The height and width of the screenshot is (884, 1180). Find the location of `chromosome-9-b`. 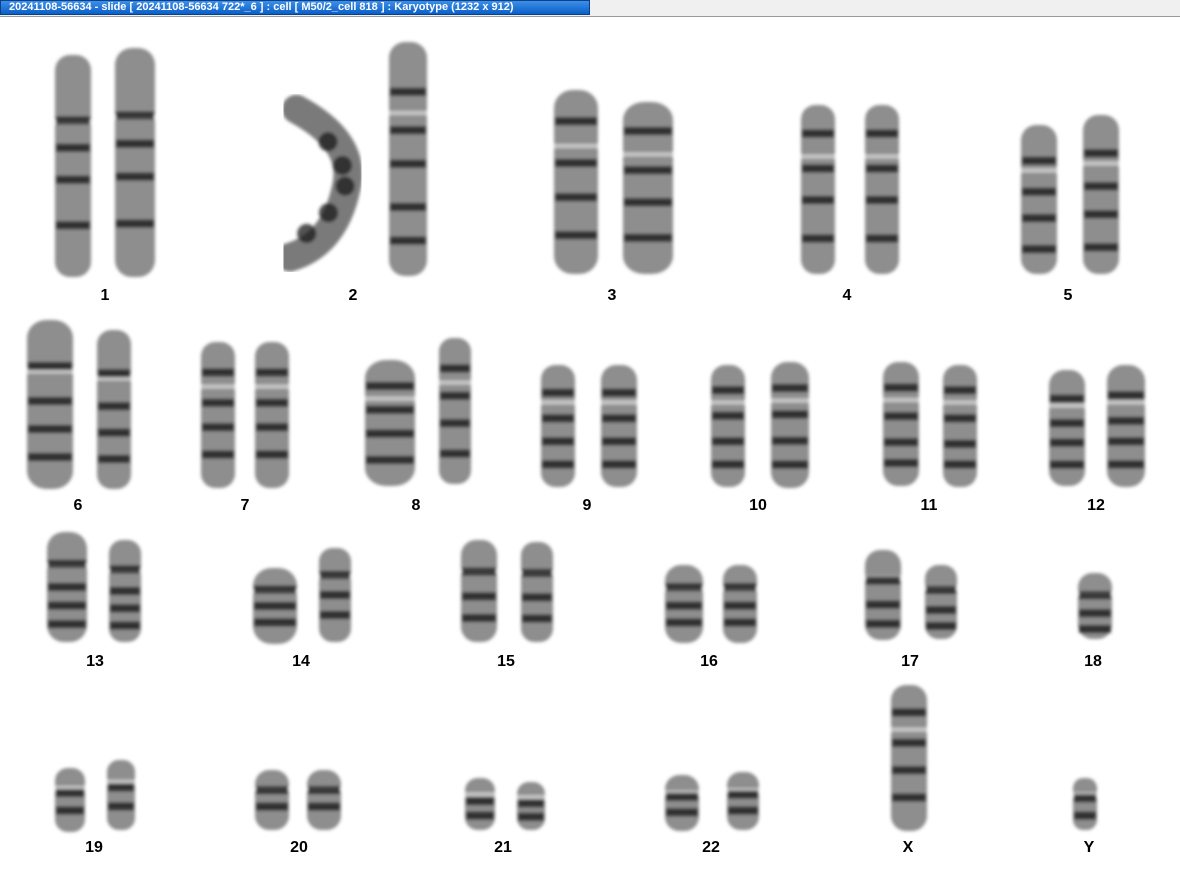

chromosome-9-b is located at coordinates (619, 426).